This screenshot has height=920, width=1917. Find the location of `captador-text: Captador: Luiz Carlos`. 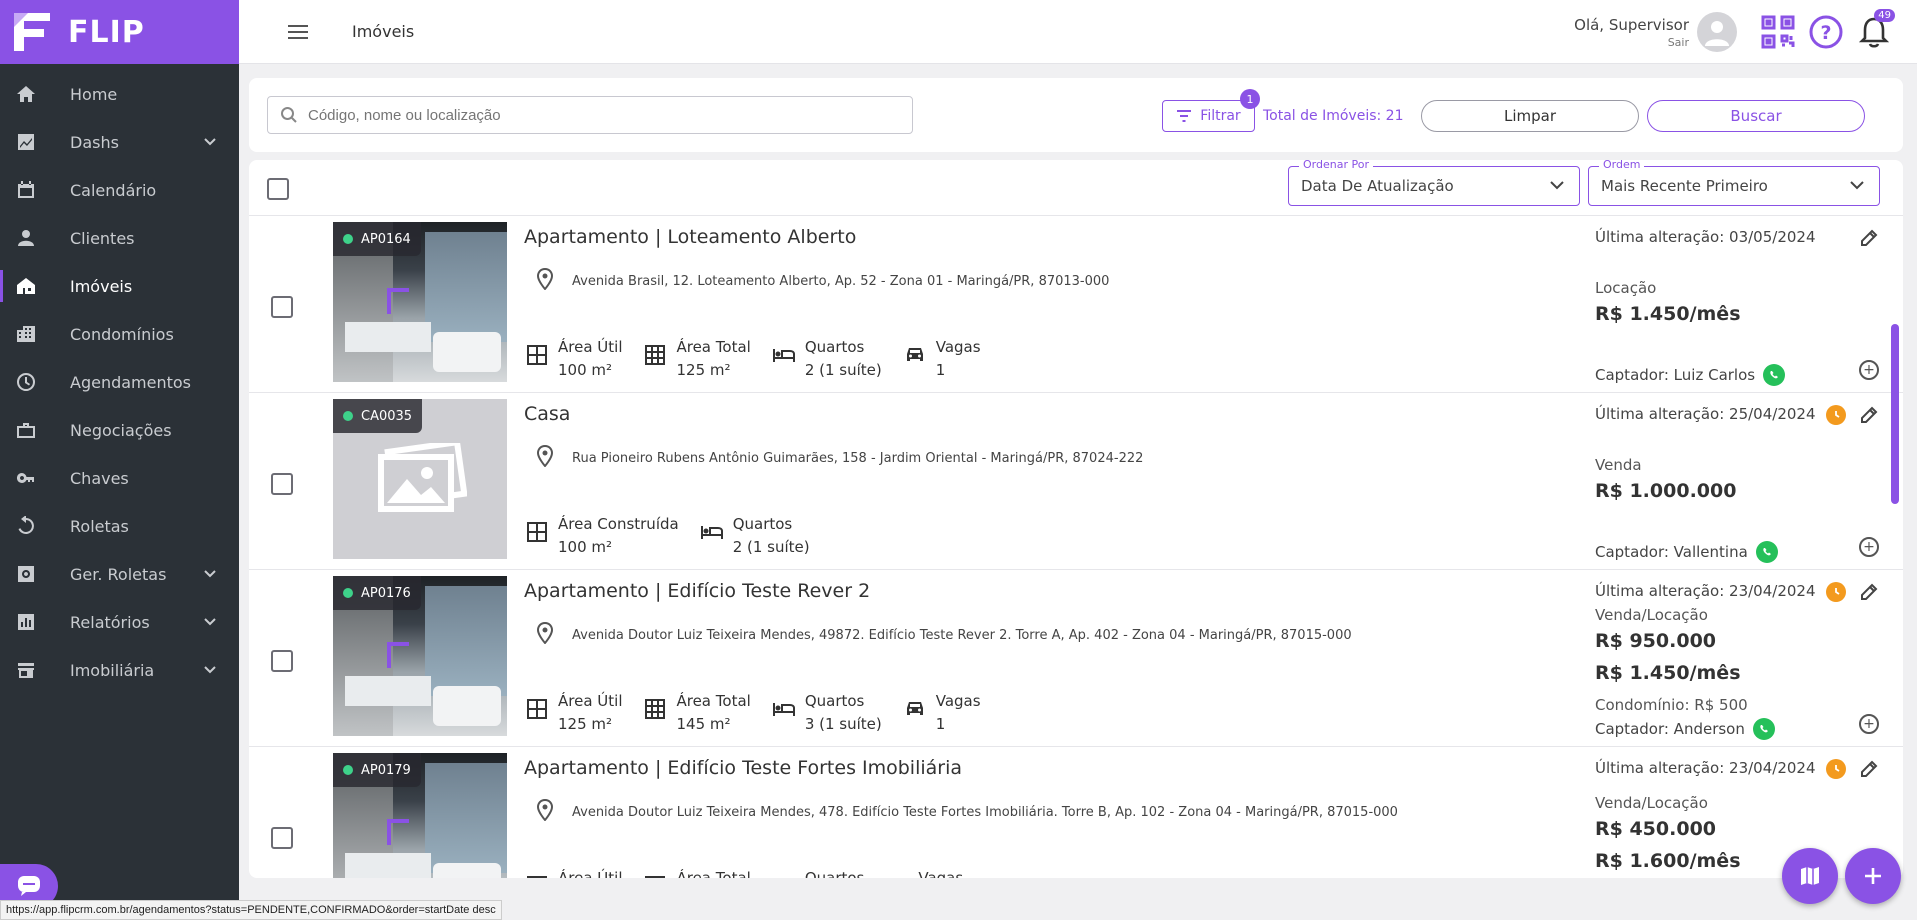

captador-text: Captador: Luiz Carlos is located at coordinates (1675, 375).